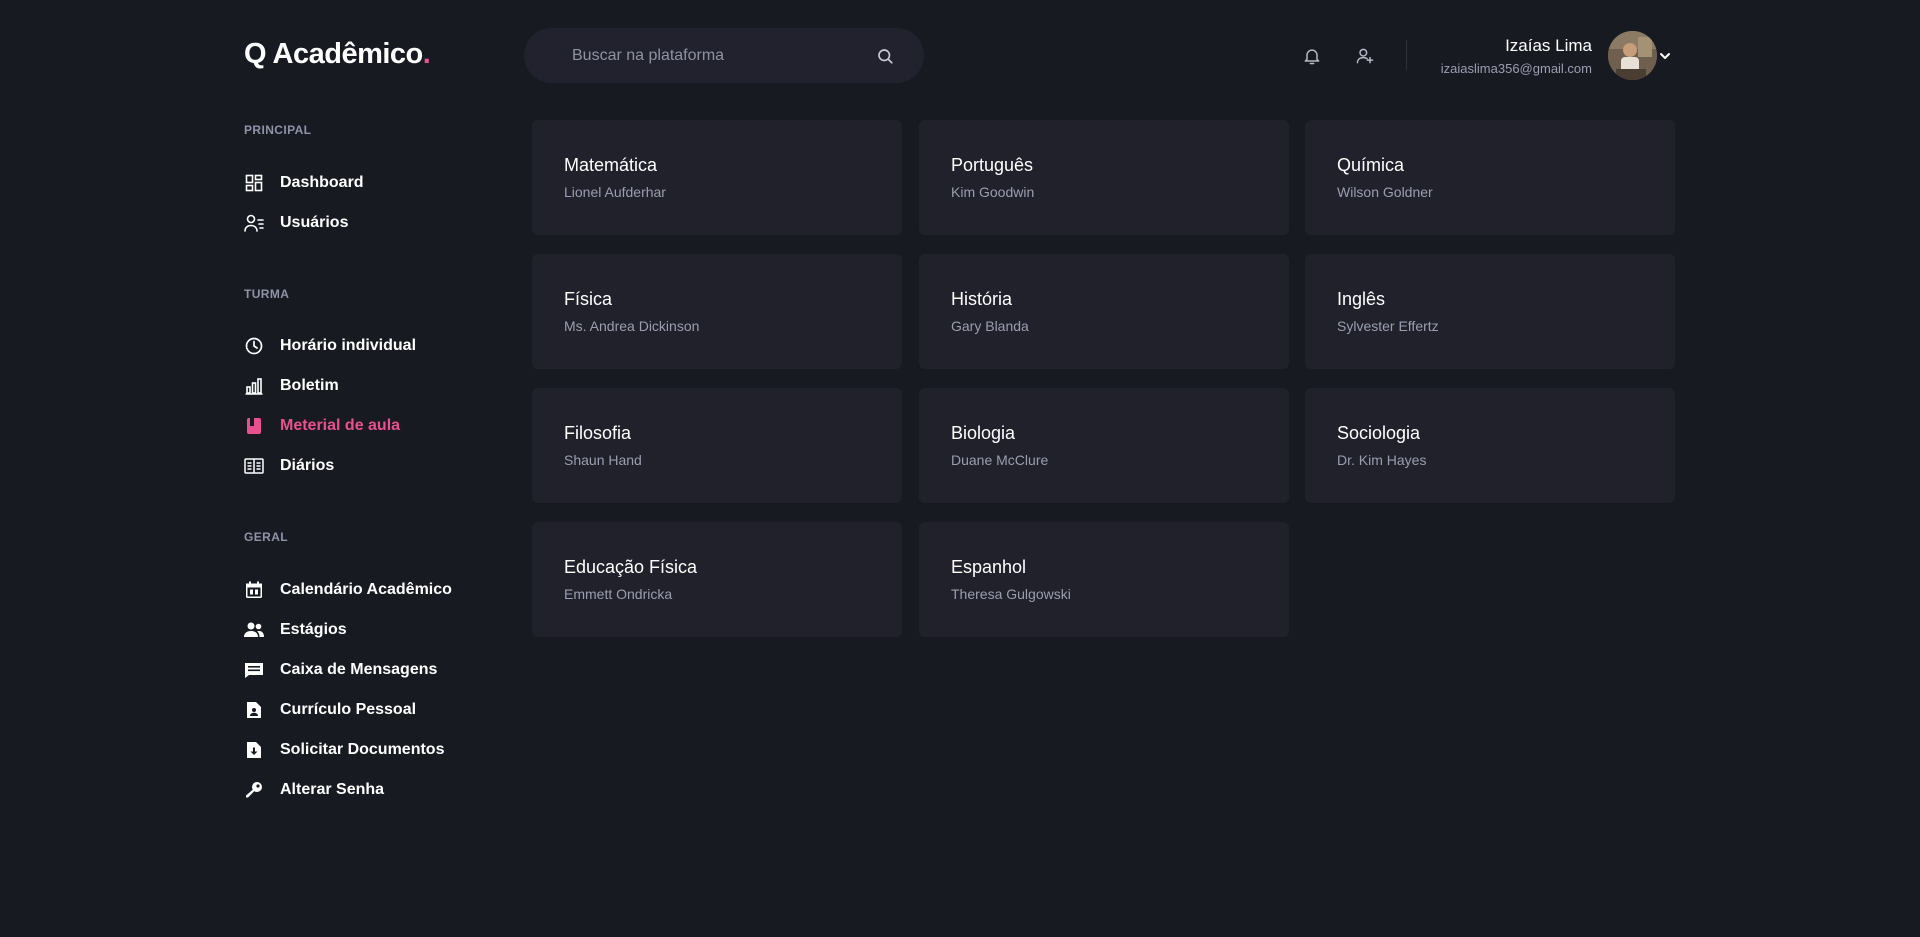 This screenshot has height=937, width=1920. What do you see at coordinates (1104, 579) in the screenshot?
I see `subject-card-espanhol: Espanhol Theresa Gulgowski` at bounding box center [1104, 579].